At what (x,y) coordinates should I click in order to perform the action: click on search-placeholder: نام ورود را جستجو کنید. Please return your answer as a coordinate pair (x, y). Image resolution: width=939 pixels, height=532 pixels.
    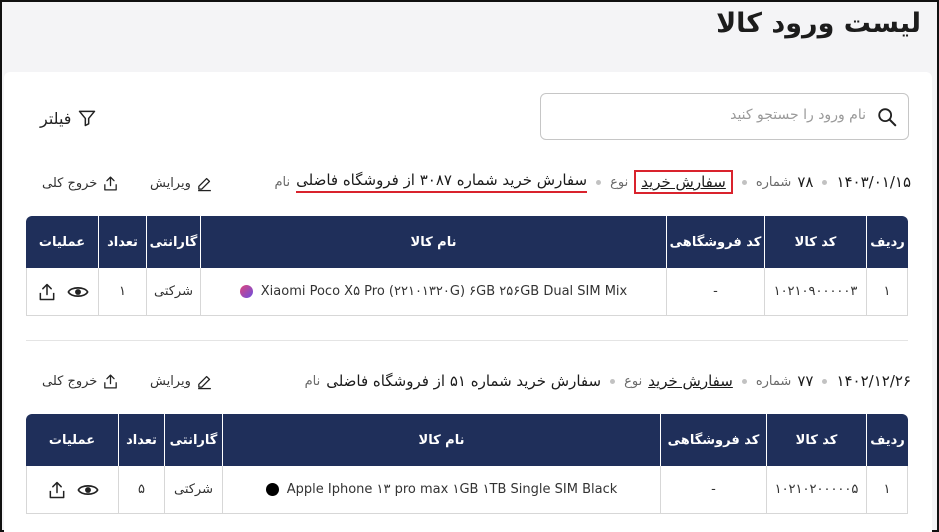
    Looking at the image, I should click on (798, 115).